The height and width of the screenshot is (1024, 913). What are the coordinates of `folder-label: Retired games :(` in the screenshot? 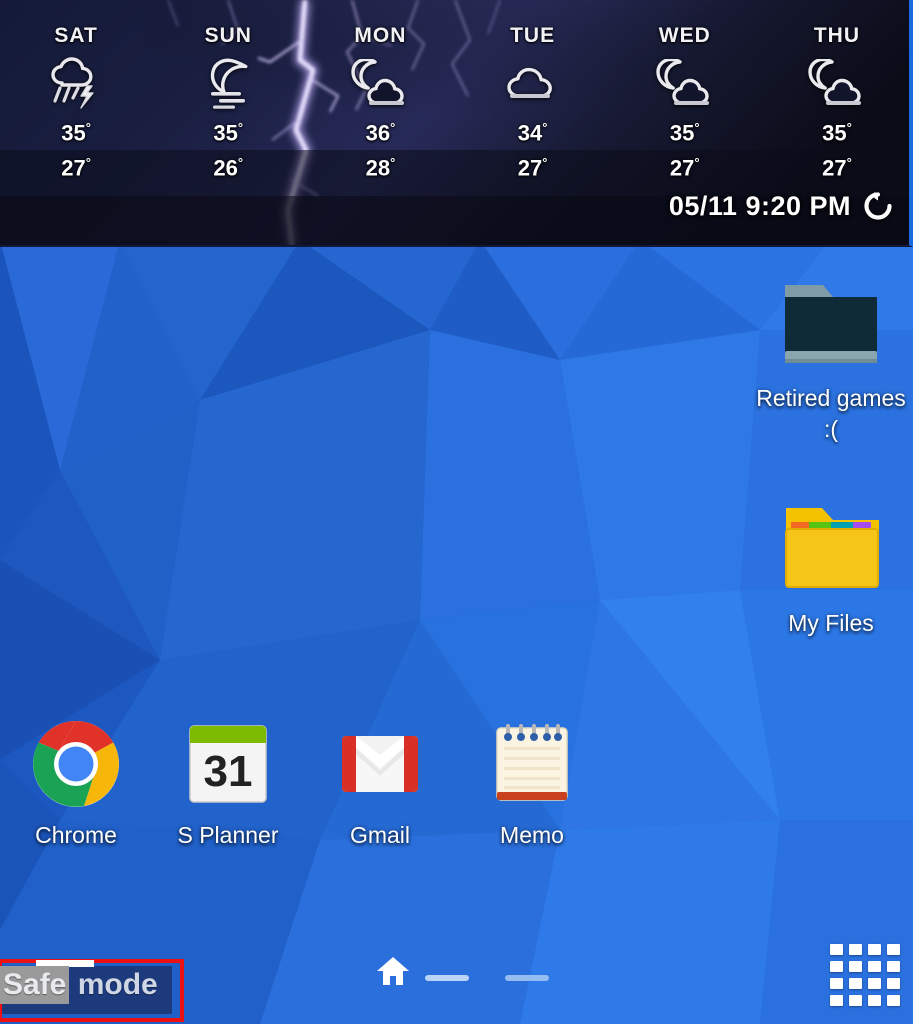 It's located at (831, 414).